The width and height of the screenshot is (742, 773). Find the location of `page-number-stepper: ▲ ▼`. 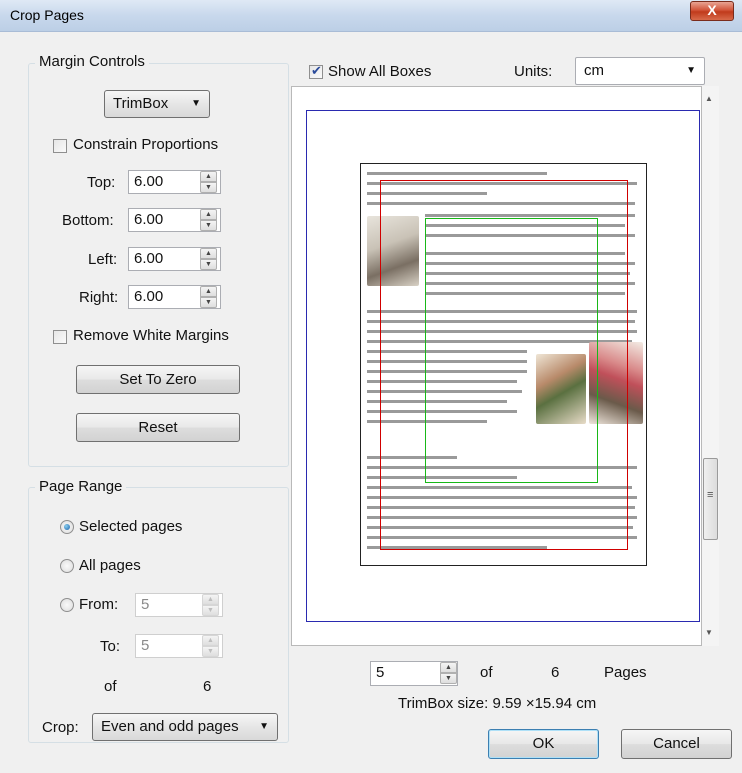

page-number-stepper: ▲ ▼ is located at coordinates (448, 673).